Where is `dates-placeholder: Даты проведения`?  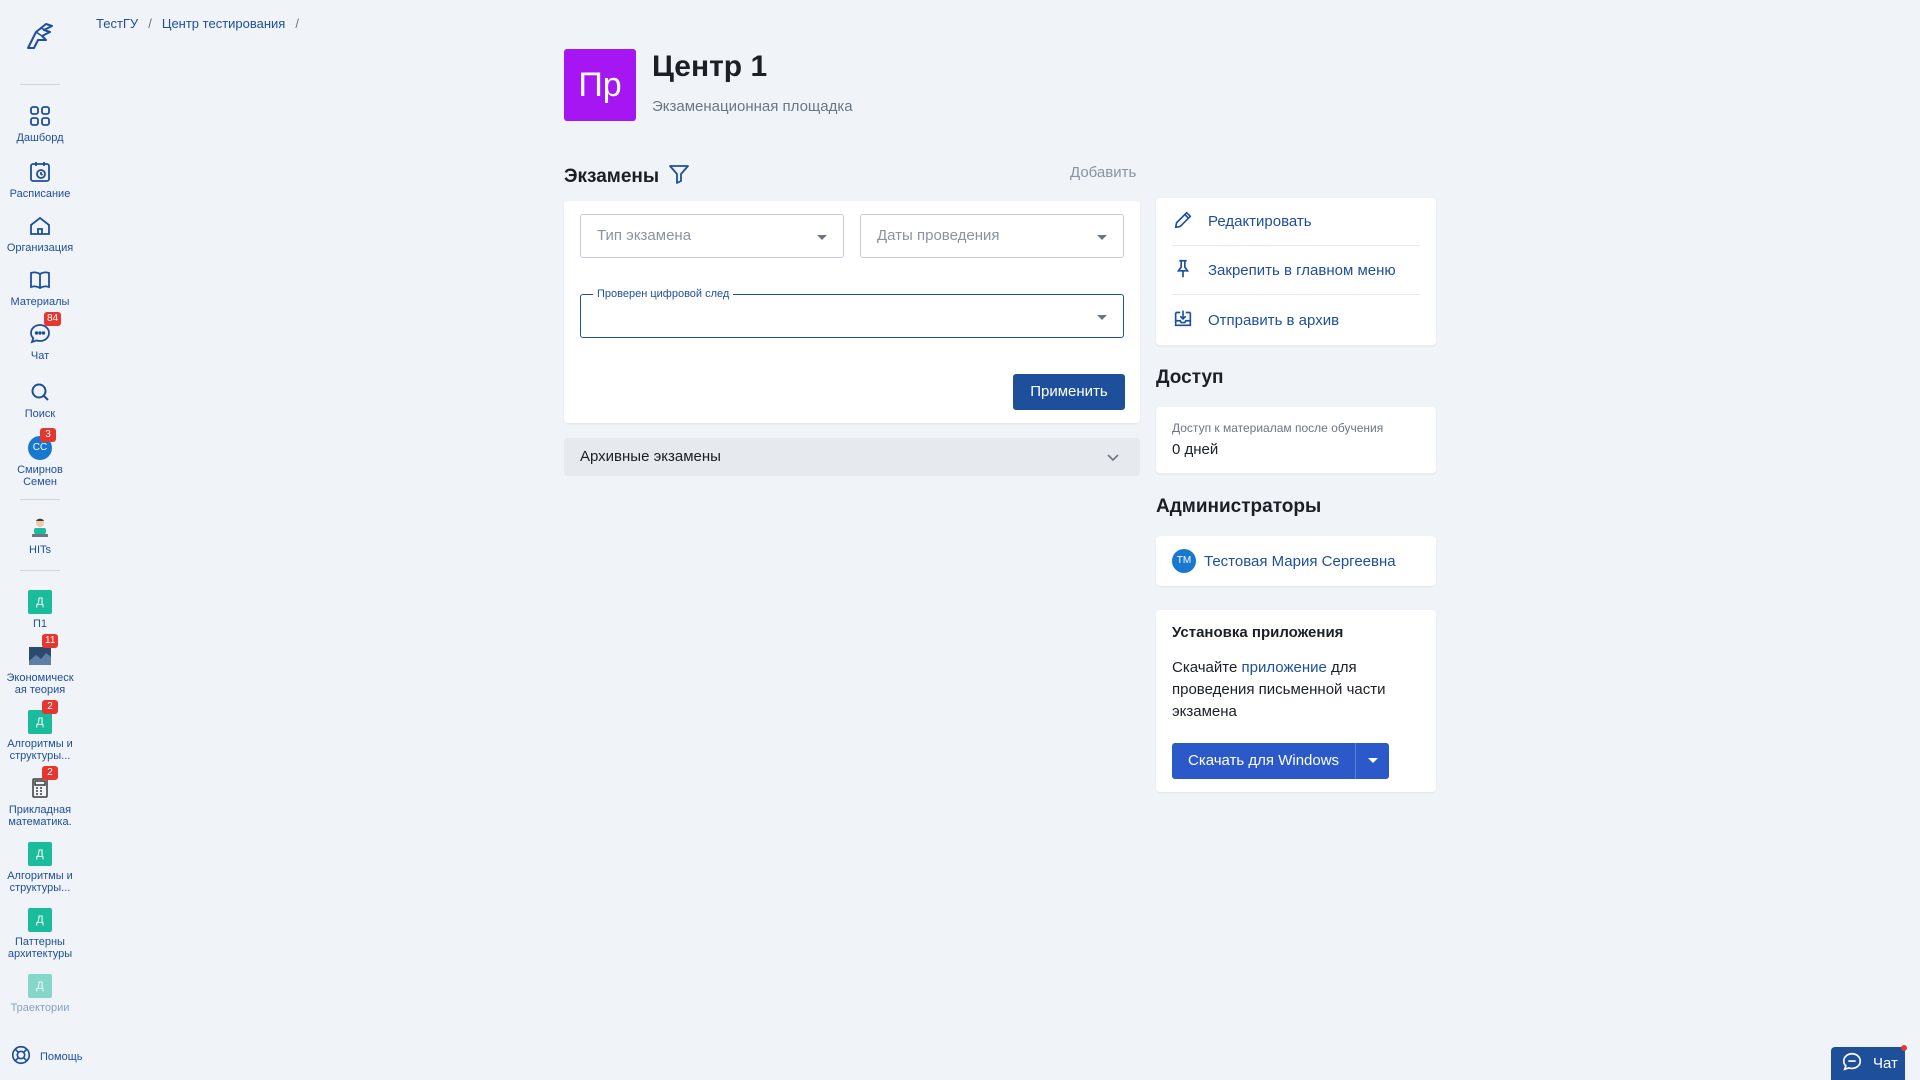 dates-placeholder: Даты проведения is located at coordinates (938, 235).